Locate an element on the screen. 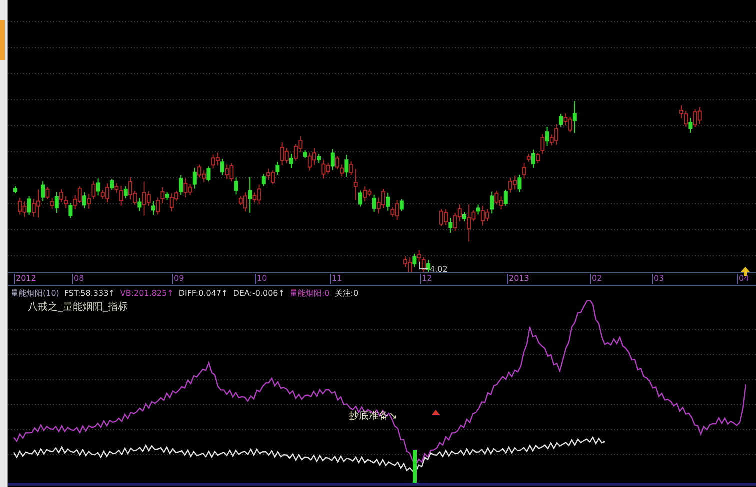 The height and width of the screenshot is (487, 756). time-axis-label: 03 is located at coordinates (658, 279).